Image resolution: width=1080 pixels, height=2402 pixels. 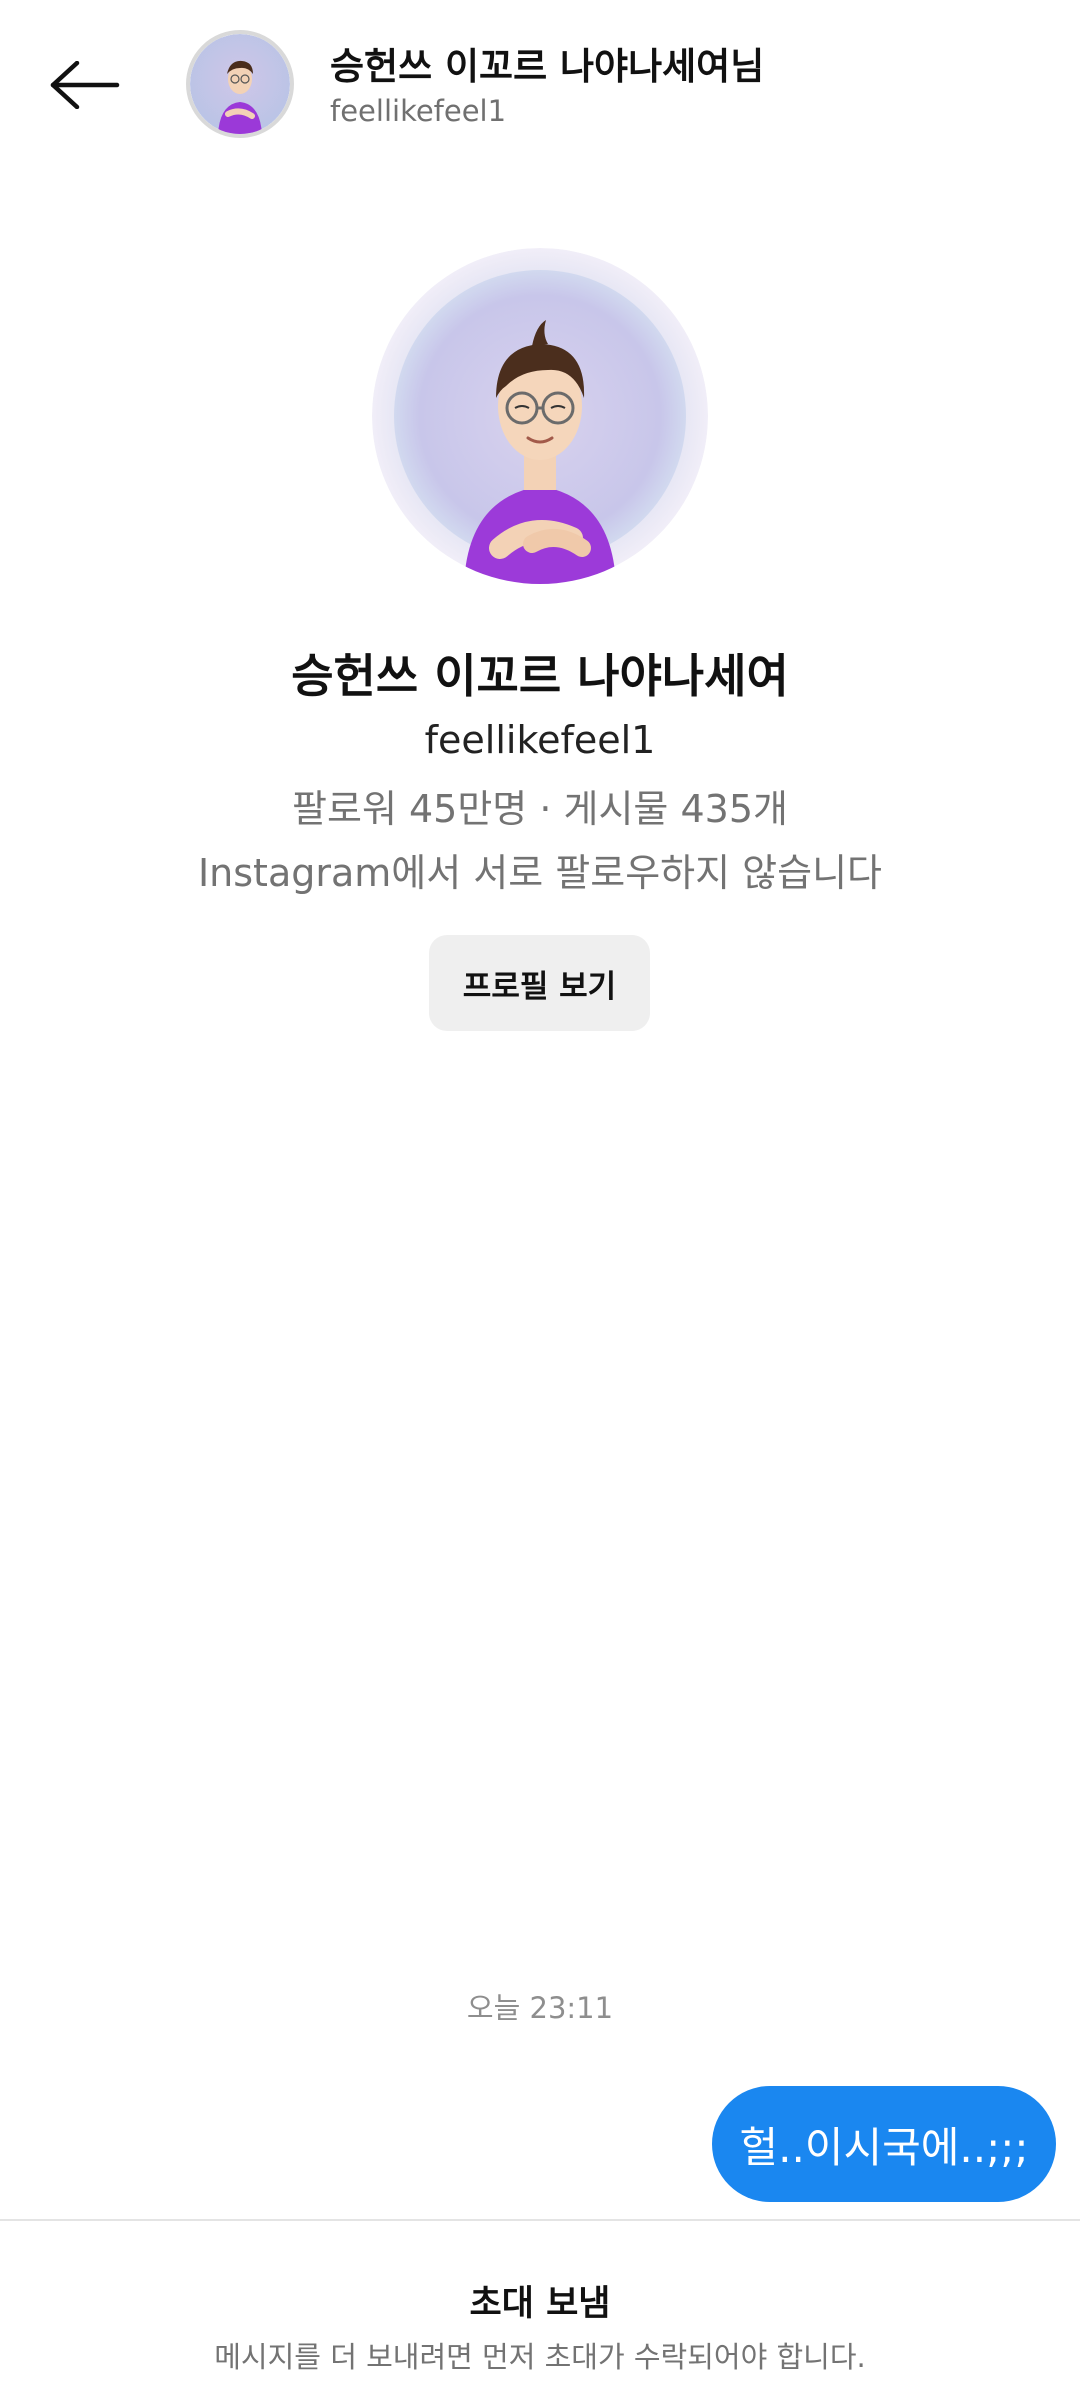 I want to click on footer-divider, so click(x=540, y=2220).